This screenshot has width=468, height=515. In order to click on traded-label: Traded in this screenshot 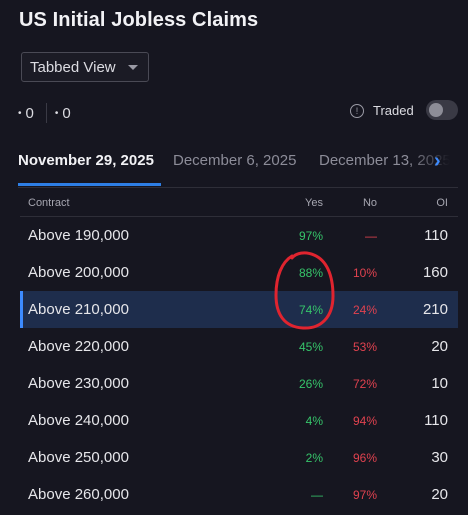, I will do `click(393, 110)`.